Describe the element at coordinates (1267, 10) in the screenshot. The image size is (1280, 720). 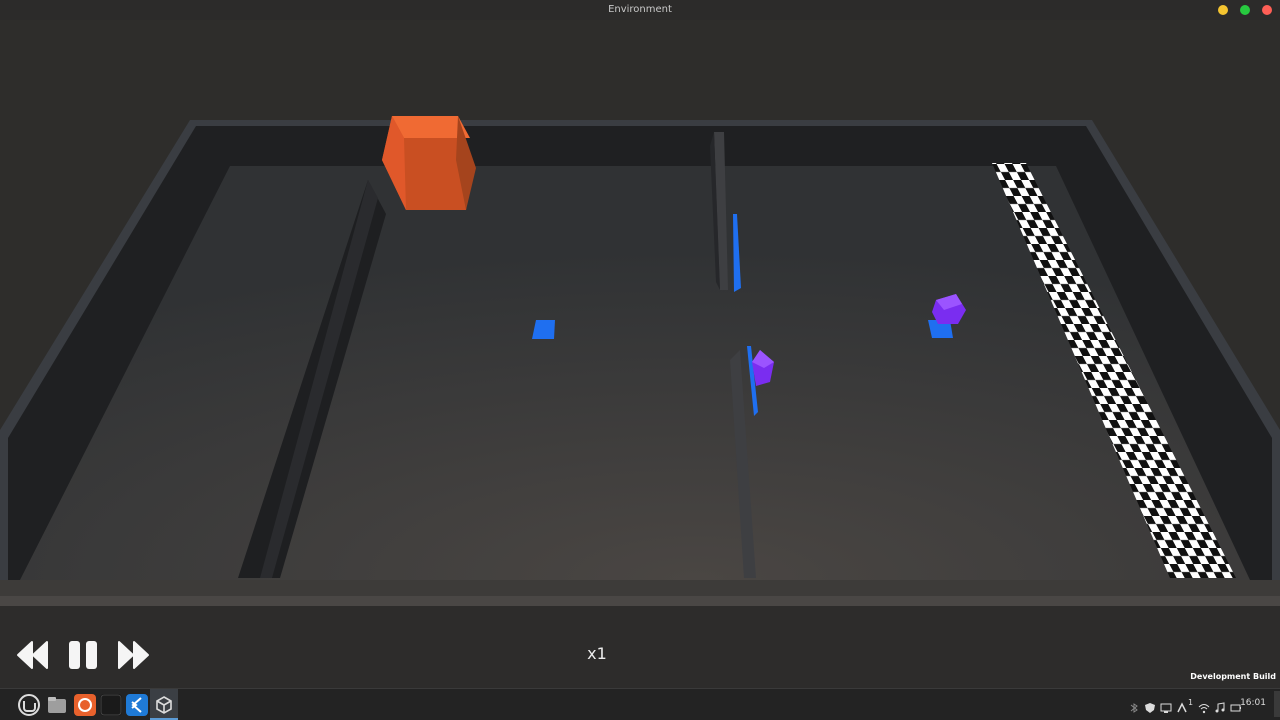
I see `close-button` at that location.